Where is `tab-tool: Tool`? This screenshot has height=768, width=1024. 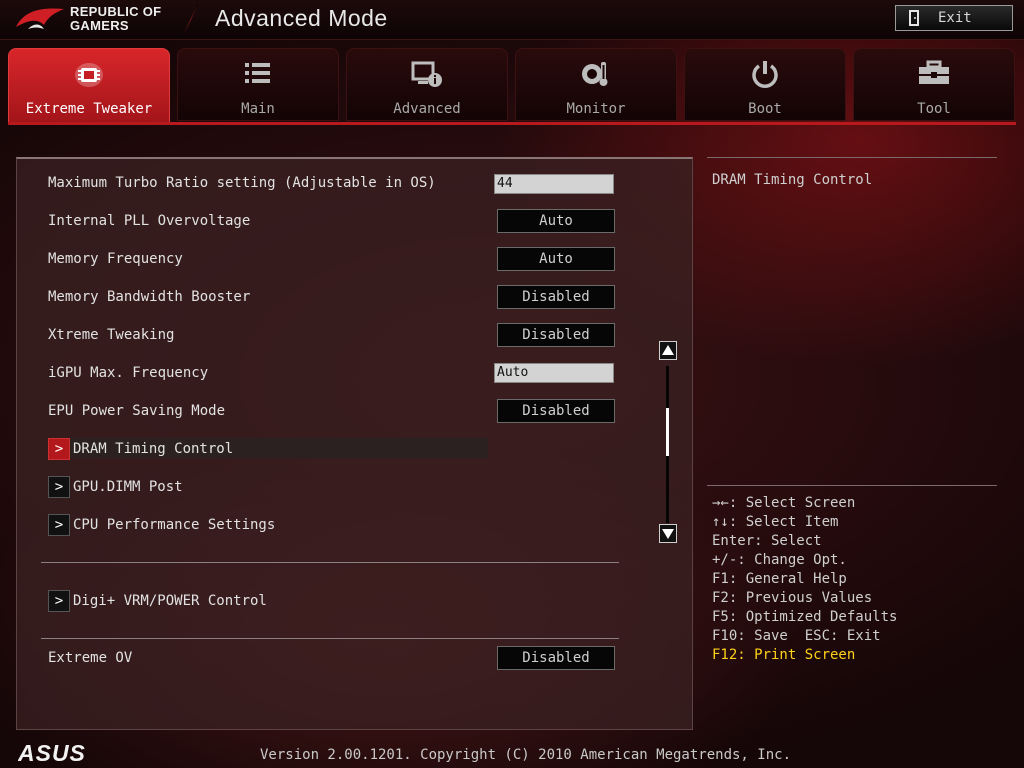 tab-tool: Tool is located at coordinates (934, 84).